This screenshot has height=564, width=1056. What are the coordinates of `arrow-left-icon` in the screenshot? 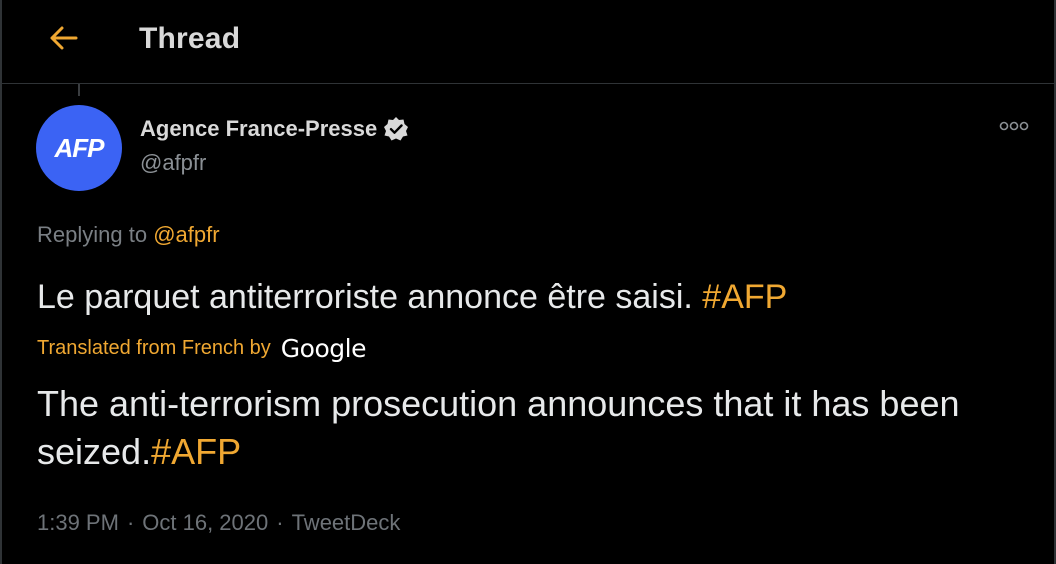 It's located at (64, 40).